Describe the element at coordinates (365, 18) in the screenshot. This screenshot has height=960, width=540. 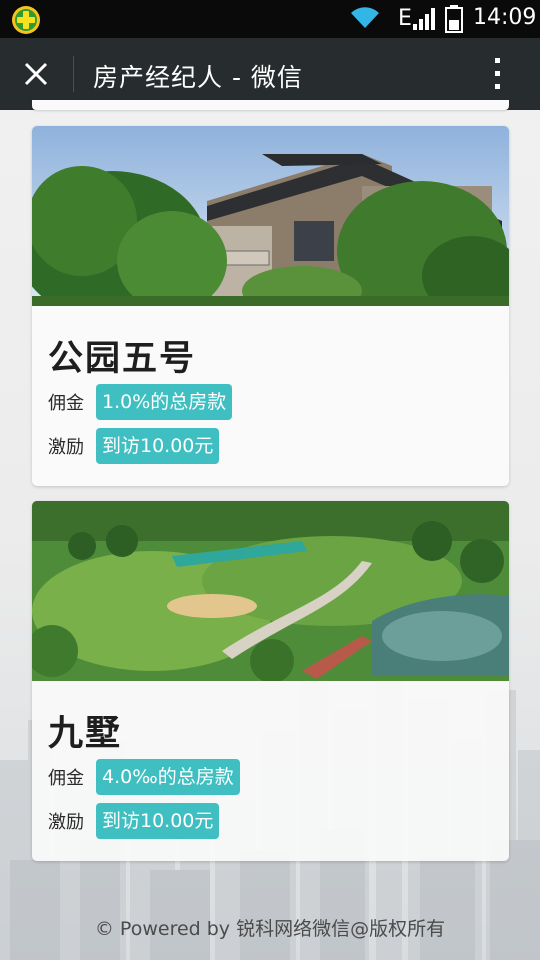
I see `wifi-icon` at that location.